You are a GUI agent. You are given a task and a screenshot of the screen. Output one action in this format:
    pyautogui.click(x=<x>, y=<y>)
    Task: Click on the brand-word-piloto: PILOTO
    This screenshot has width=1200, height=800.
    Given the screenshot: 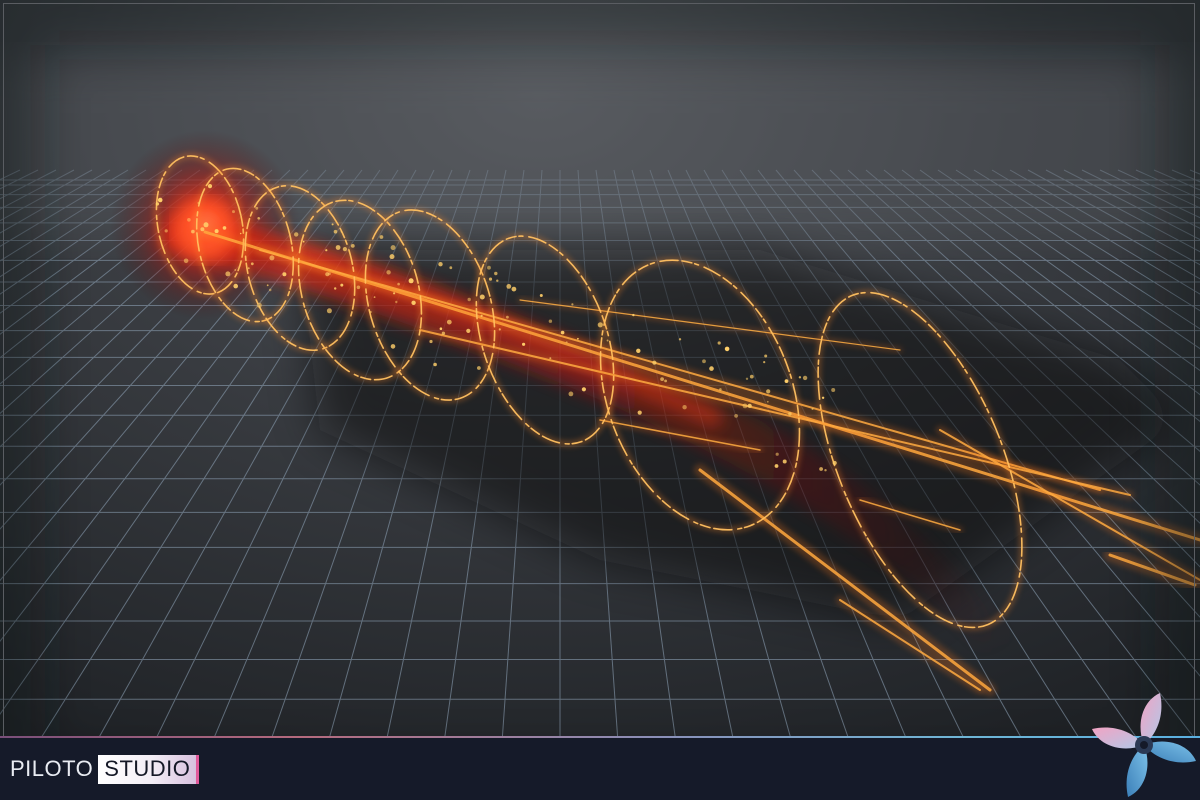 What is the action you would take?
    pyautogui.click(x=52, y=768)
    